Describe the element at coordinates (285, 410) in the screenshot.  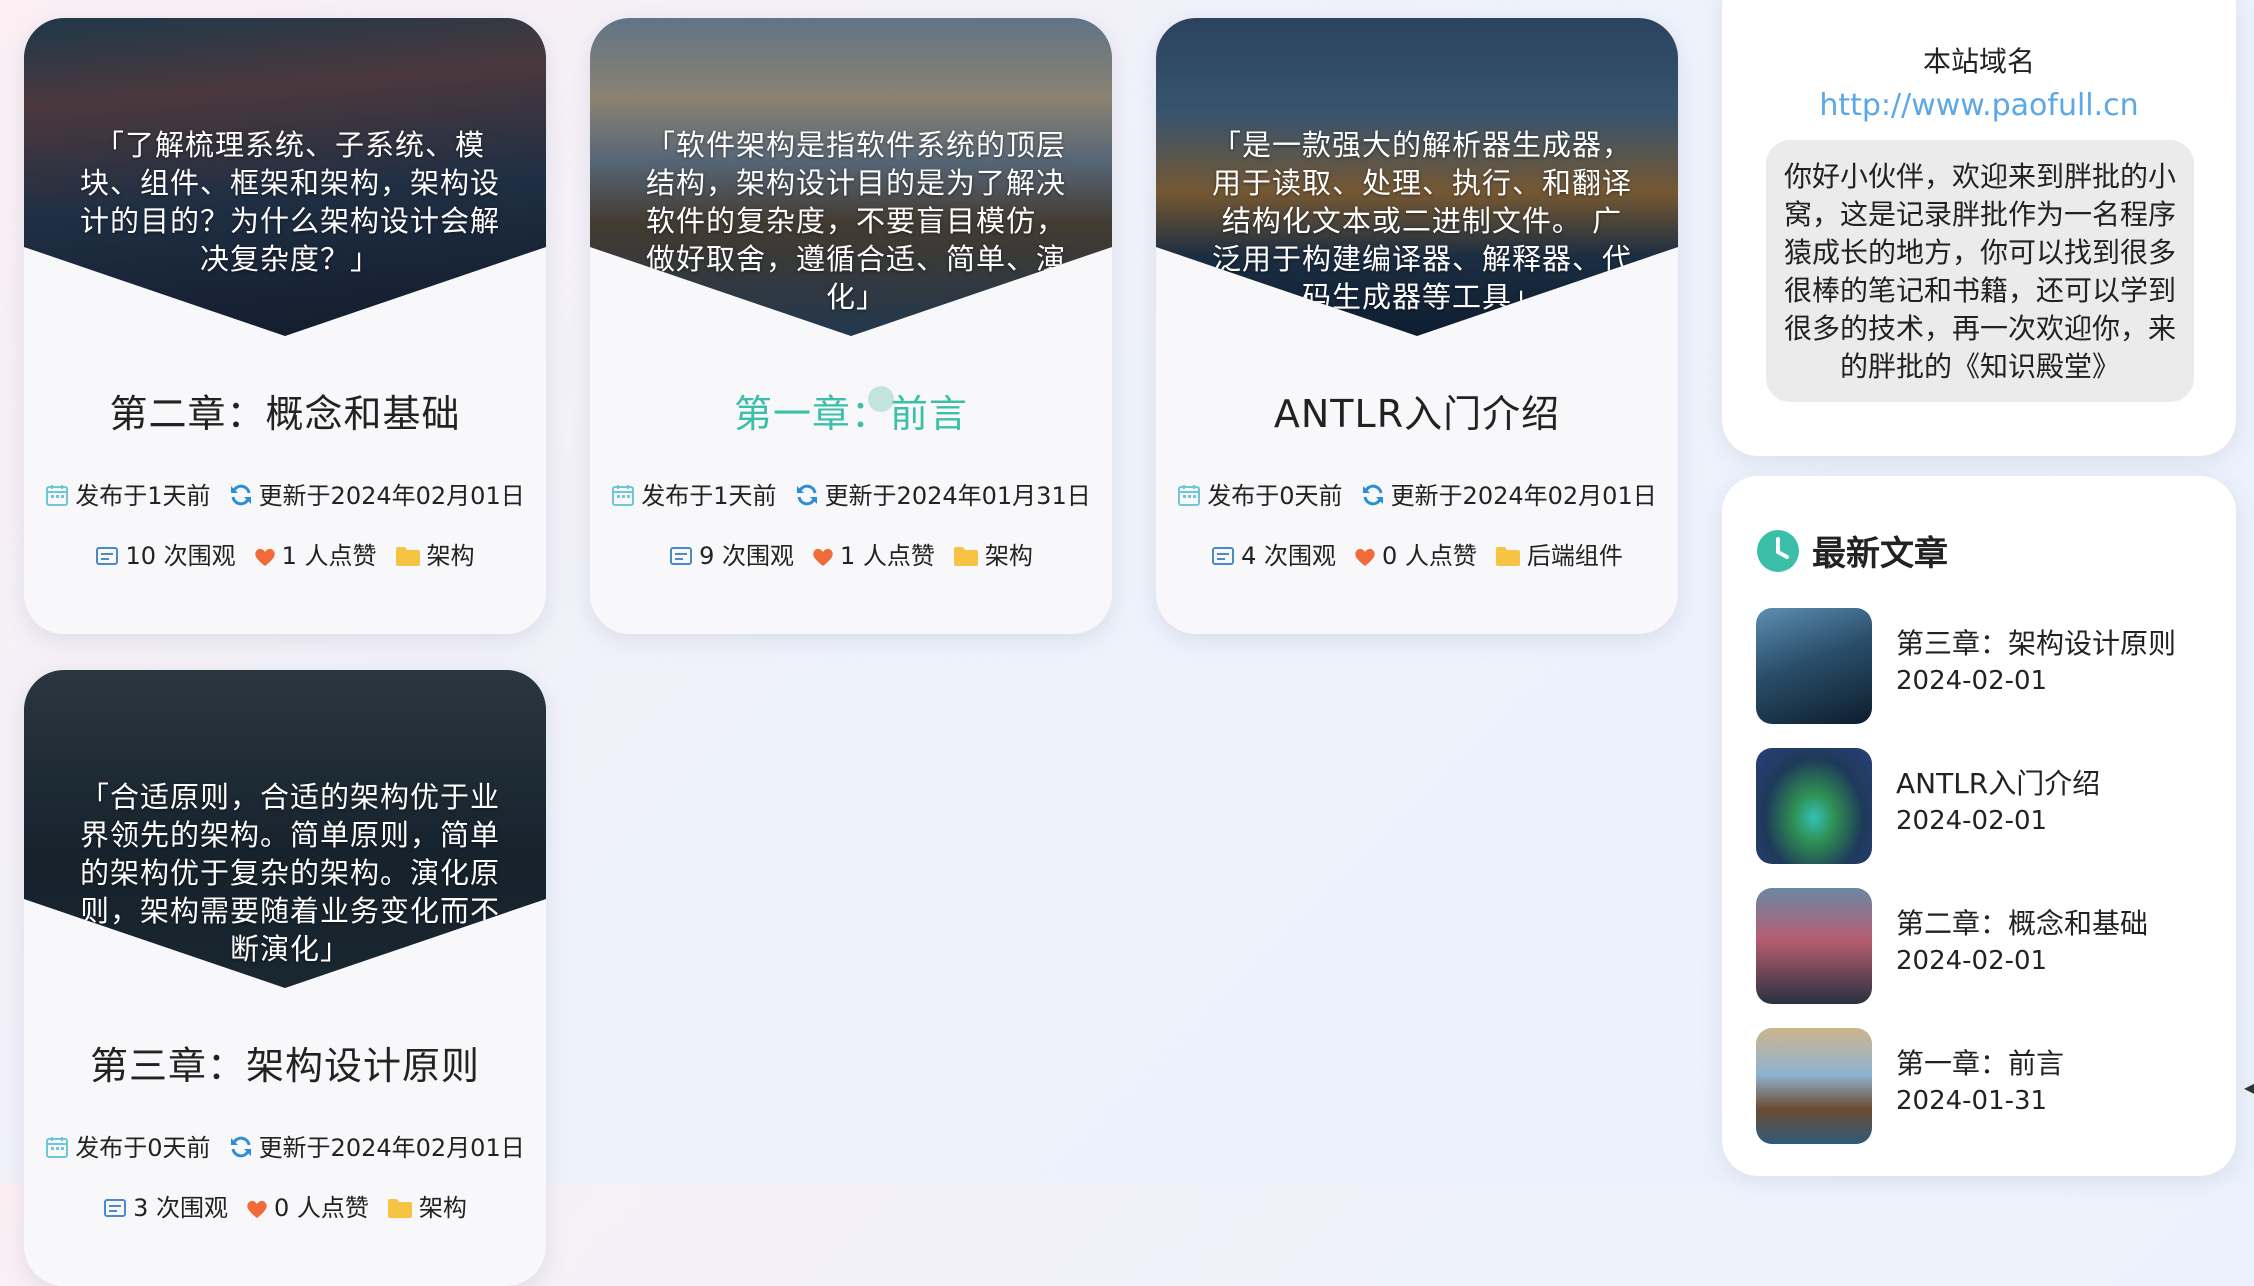
I see `article-title: 第二章：概念和基础` at that location.